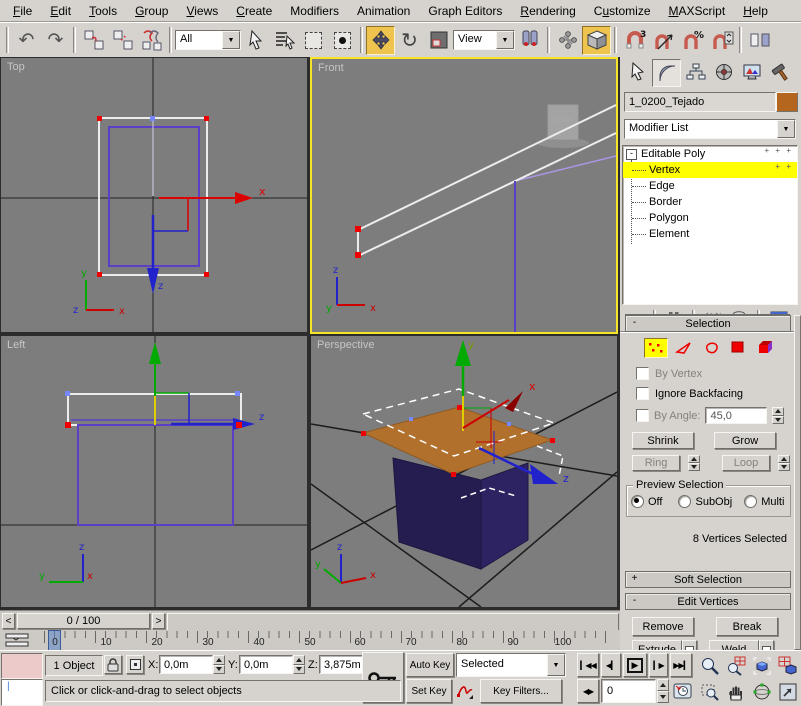 This screenshot has height=706, width=801. Describe the element at coordinates (797, 482) in the screenshot. I see `panel-scrollbar` at that location.